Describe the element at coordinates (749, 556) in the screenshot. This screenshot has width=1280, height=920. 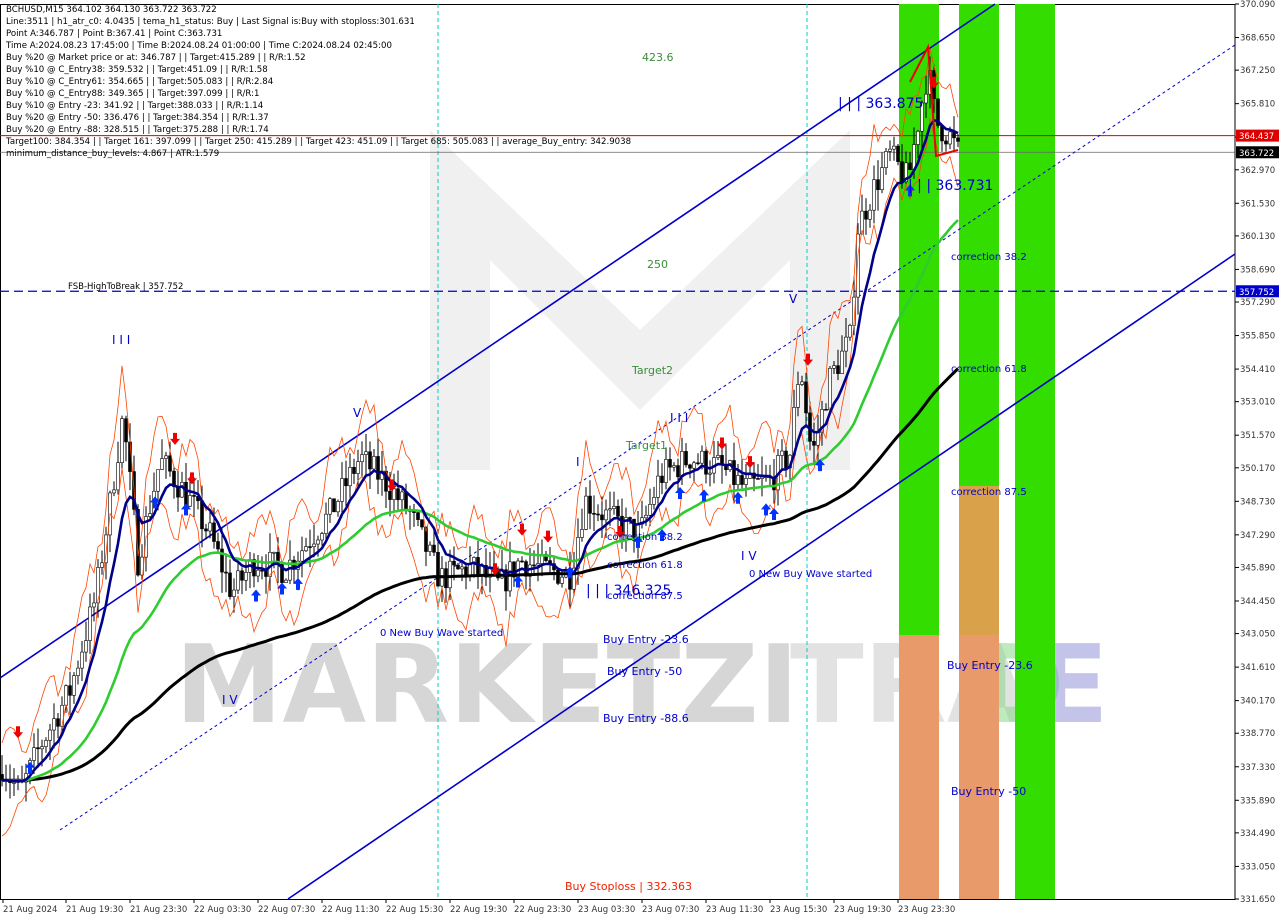
I see `wave-iv-2: I V` at that location.